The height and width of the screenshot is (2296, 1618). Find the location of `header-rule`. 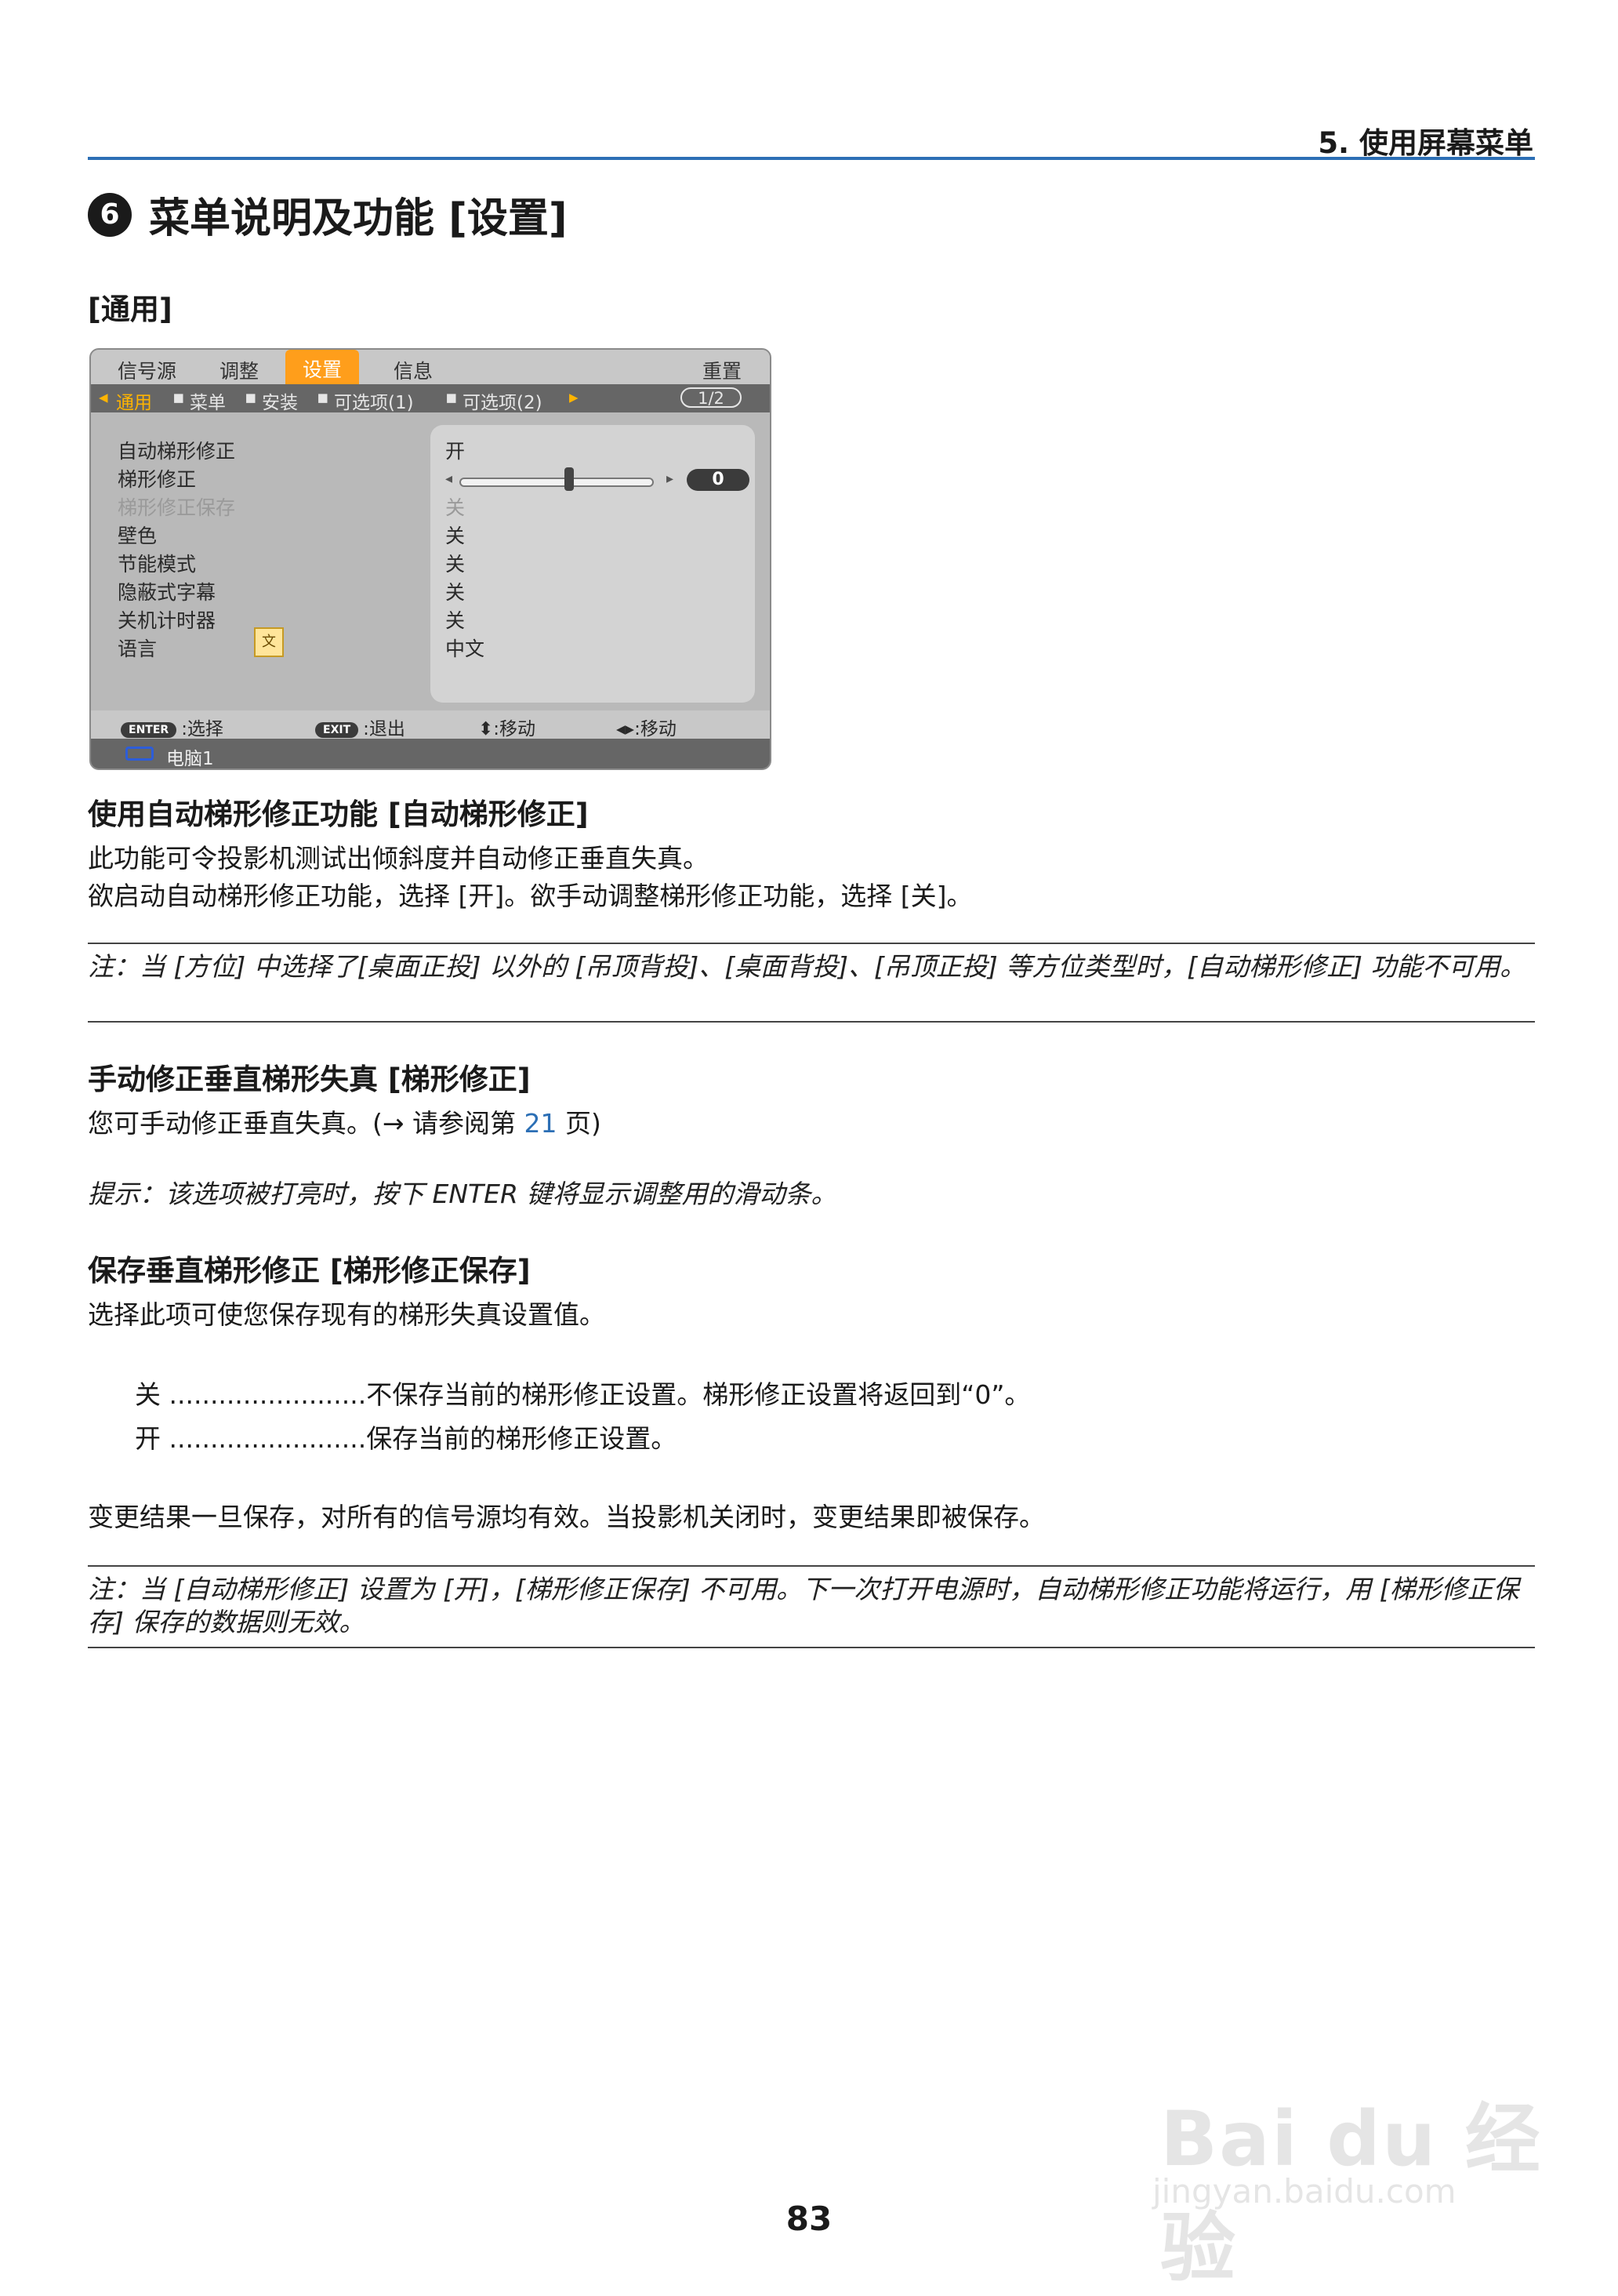

header-rule is located at coordinates (811, 158).